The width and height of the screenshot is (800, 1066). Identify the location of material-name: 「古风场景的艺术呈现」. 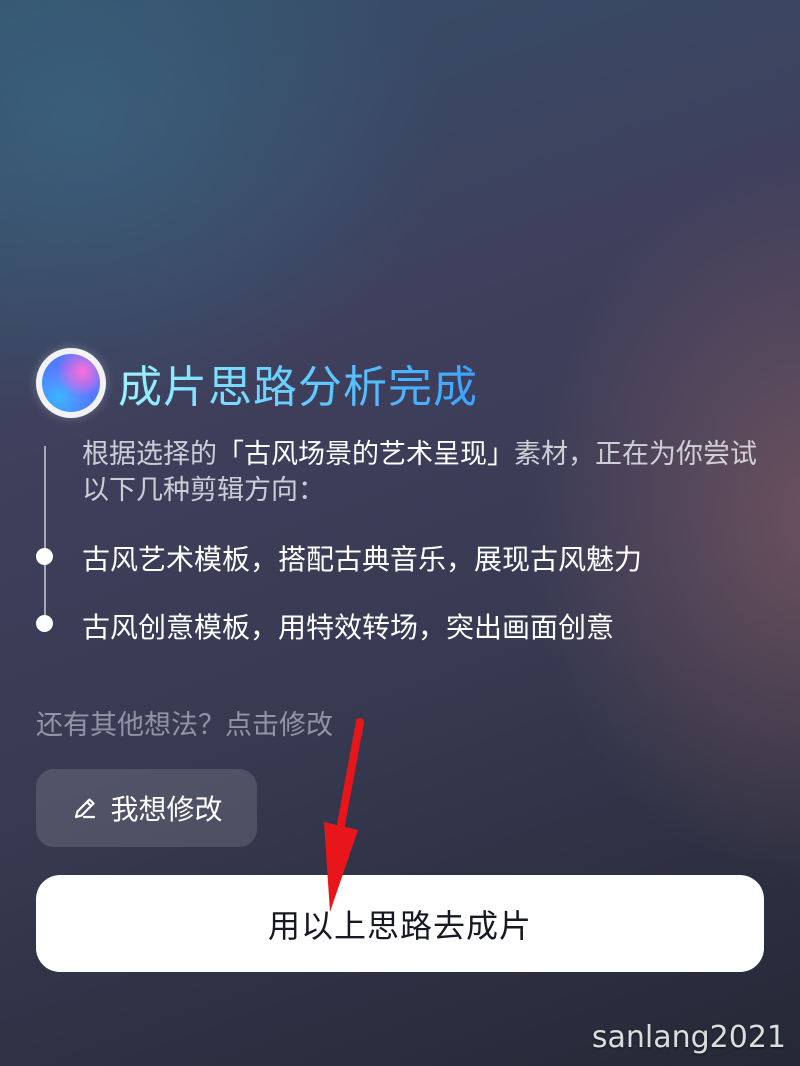
(365, 454).